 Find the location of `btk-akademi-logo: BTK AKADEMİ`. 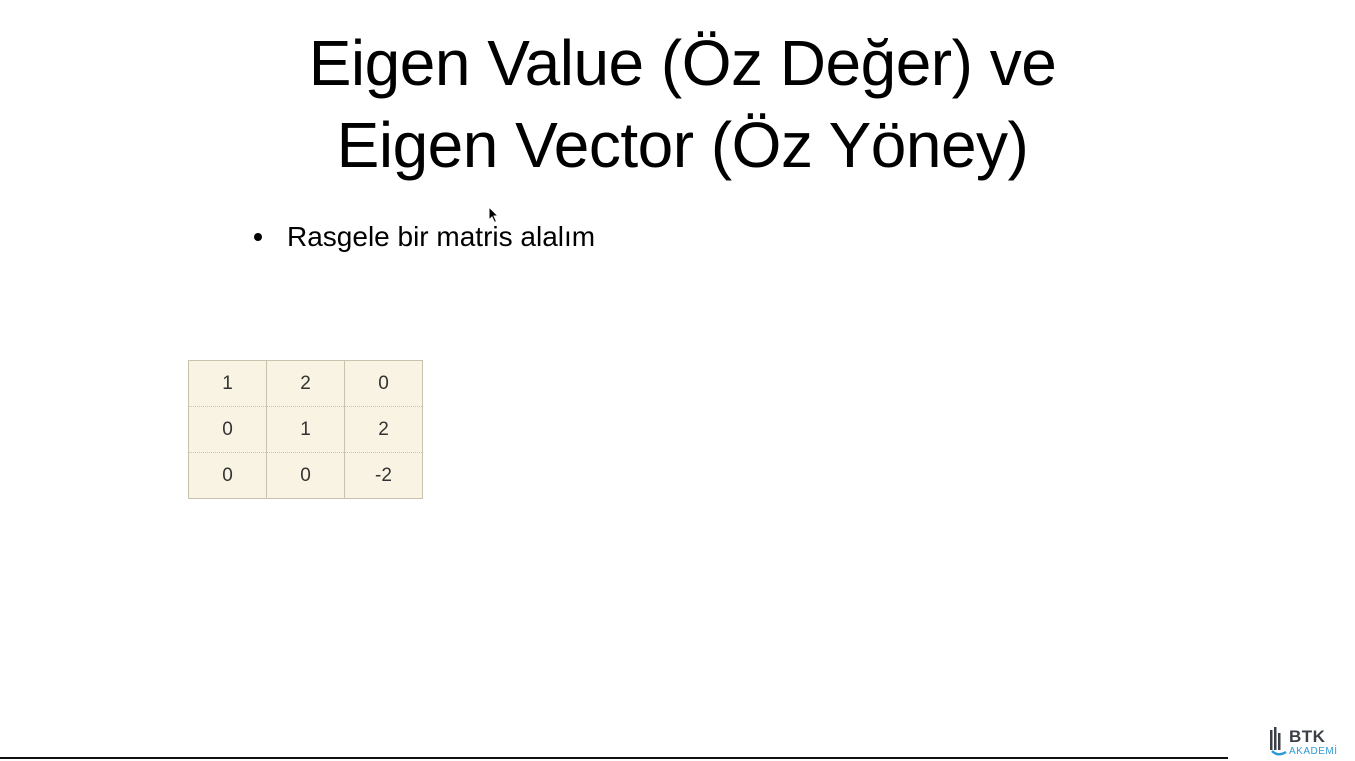

btk-akademi-logo: BTK AKADEMİ is located at coordinates (1309, 743).